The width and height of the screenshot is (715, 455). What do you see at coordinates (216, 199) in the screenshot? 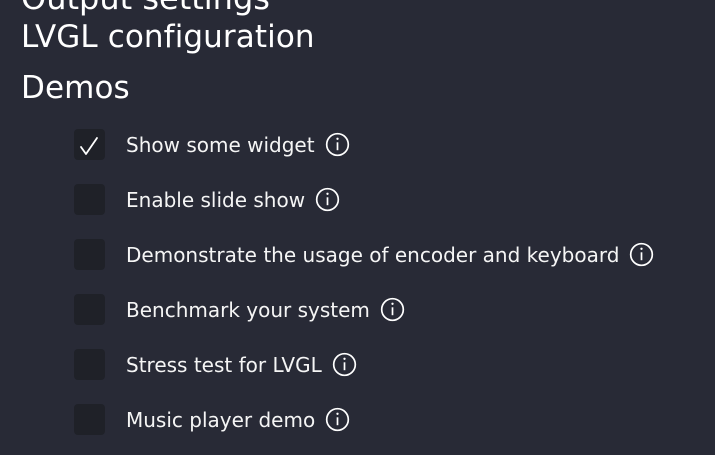
I see `slide-show-label: Enable slide show` at bounding box center [216, 199].